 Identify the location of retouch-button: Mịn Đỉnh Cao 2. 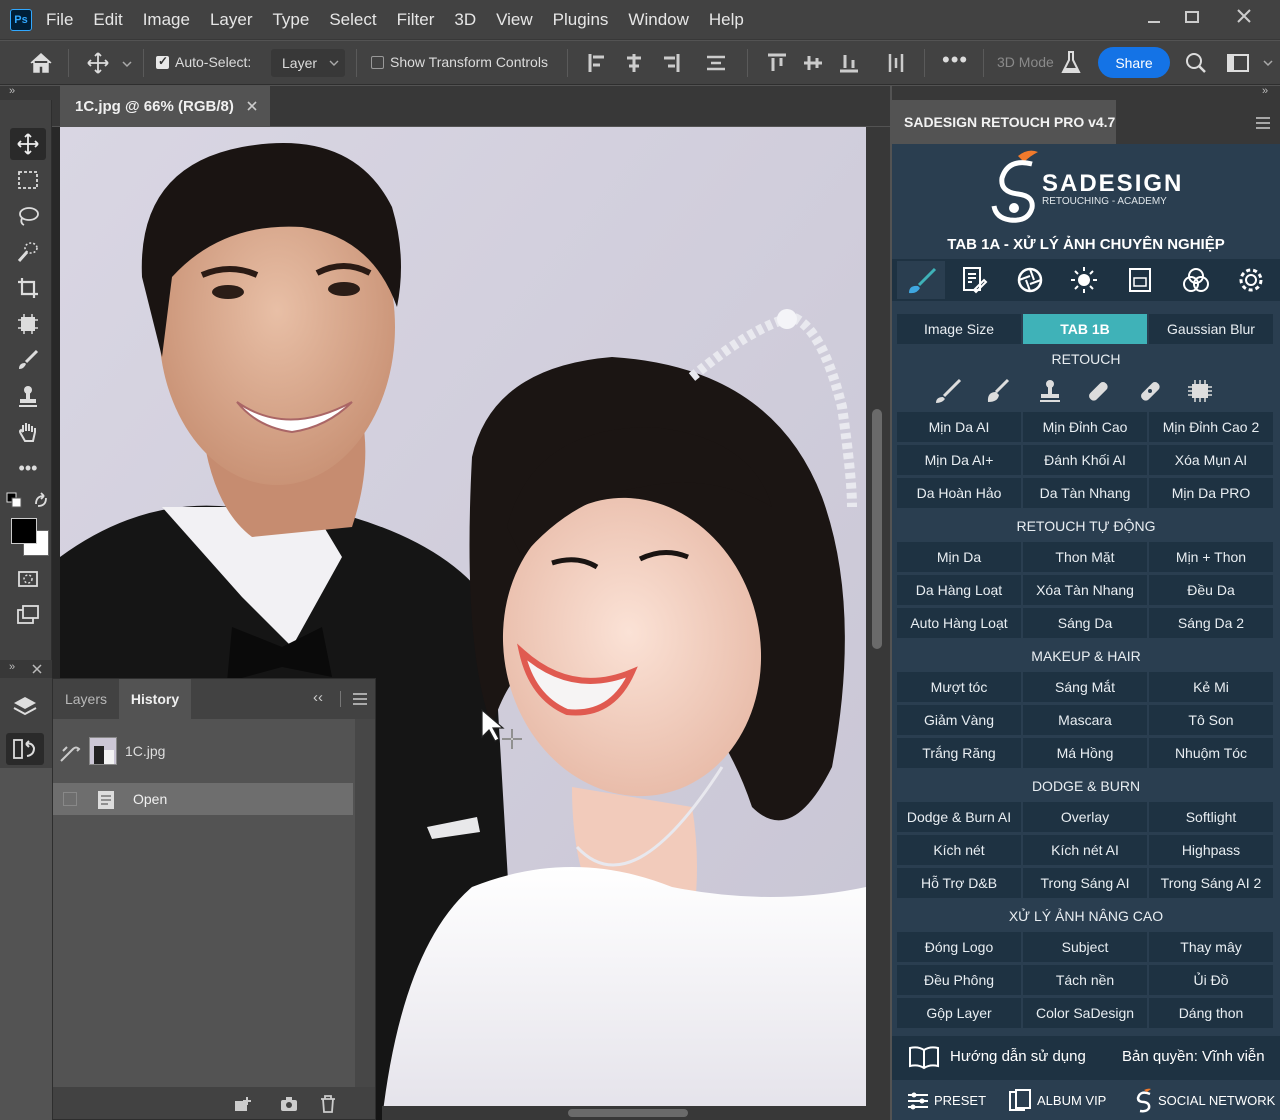
(1211, 427).